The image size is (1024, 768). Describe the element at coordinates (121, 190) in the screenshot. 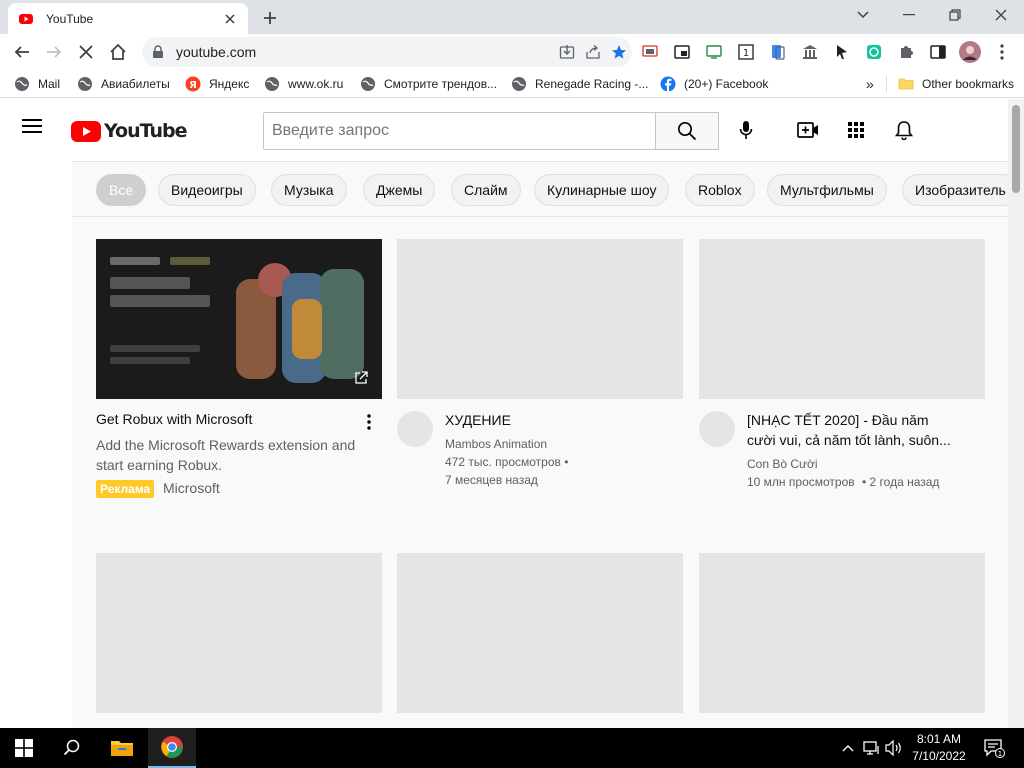

I see `chip-all: Все` at that location.